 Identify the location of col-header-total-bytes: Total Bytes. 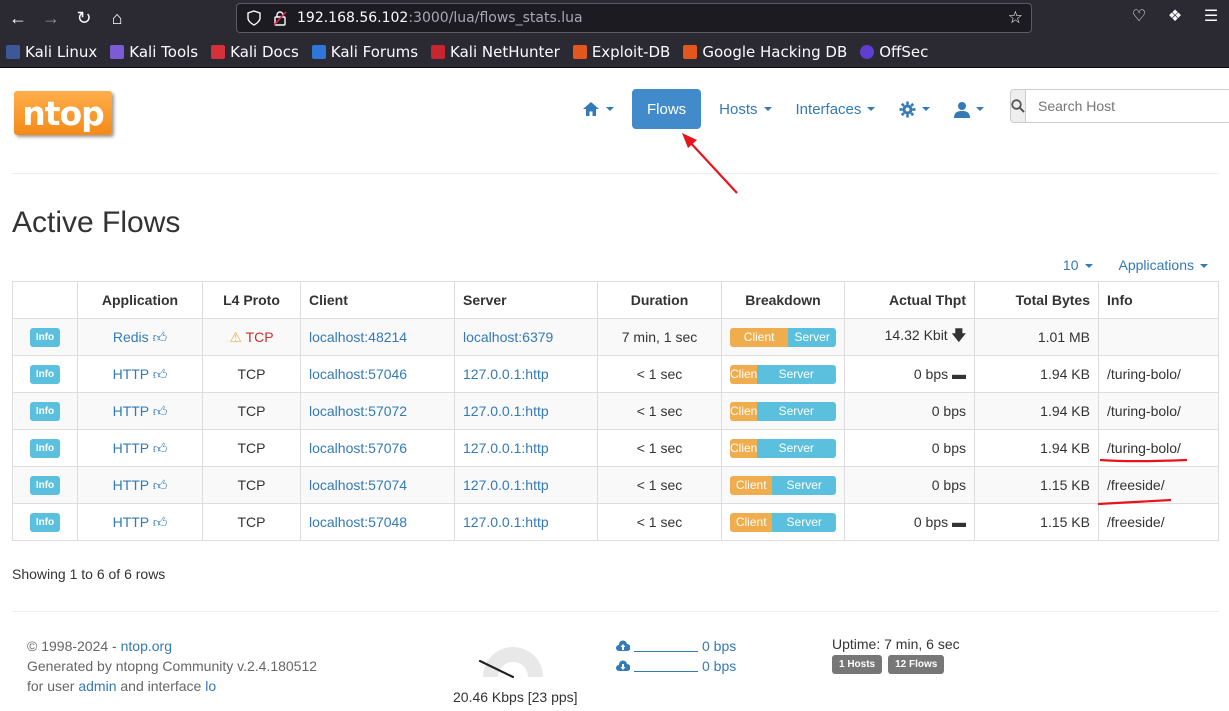
(1036, 300).